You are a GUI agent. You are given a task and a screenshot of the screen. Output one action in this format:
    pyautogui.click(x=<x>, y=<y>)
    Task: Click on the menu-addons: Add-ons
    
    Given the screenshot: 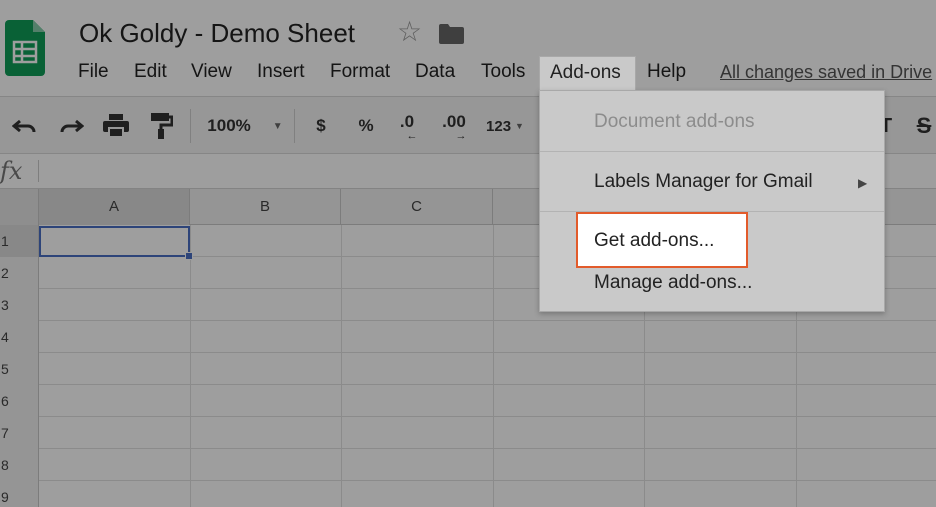 What is the action you would take?
    pyautogui.click(x=587, y=73)
    